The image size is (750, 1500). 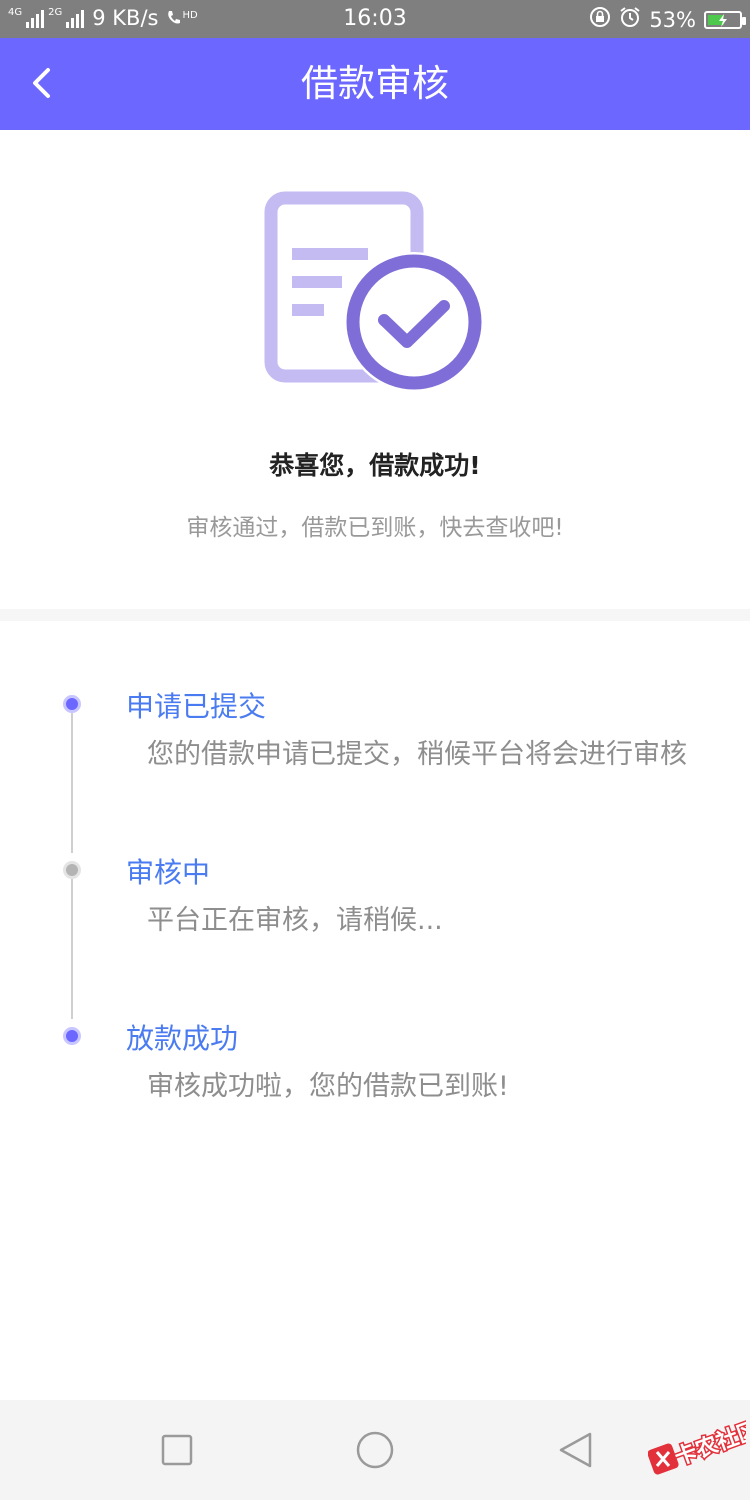 What do you see at coordinates (600, 19) in the screenshot?
I see `rotation-lock-icon` at bounding box center [600, 19].